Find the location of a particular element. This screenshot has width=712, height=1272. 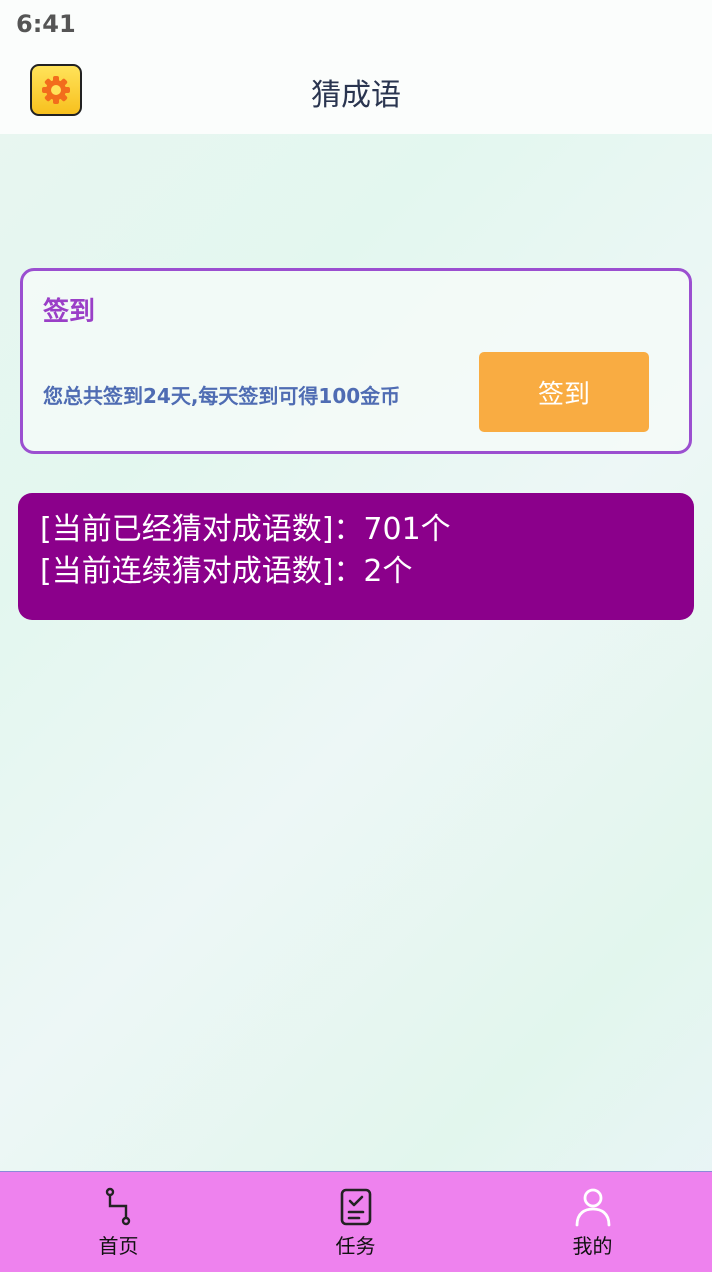

tab-tasks: 任务 is located at coordinates (355, 1222).